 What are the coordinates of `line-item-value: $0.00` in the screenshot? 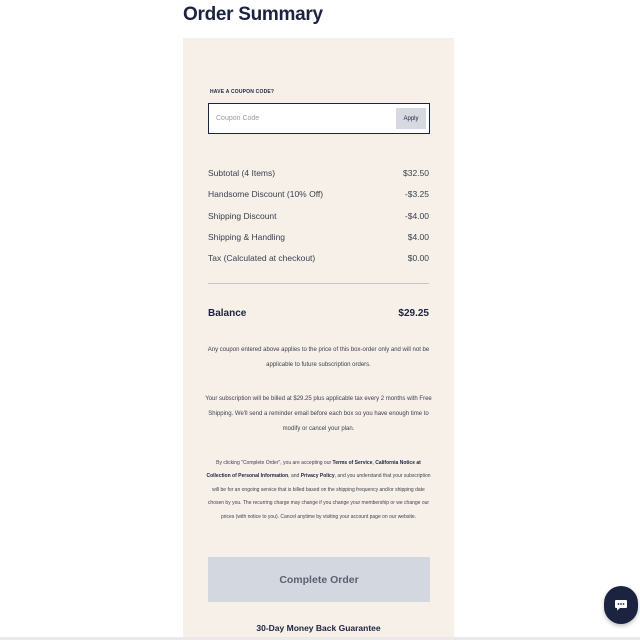 It's located at (418, 258).